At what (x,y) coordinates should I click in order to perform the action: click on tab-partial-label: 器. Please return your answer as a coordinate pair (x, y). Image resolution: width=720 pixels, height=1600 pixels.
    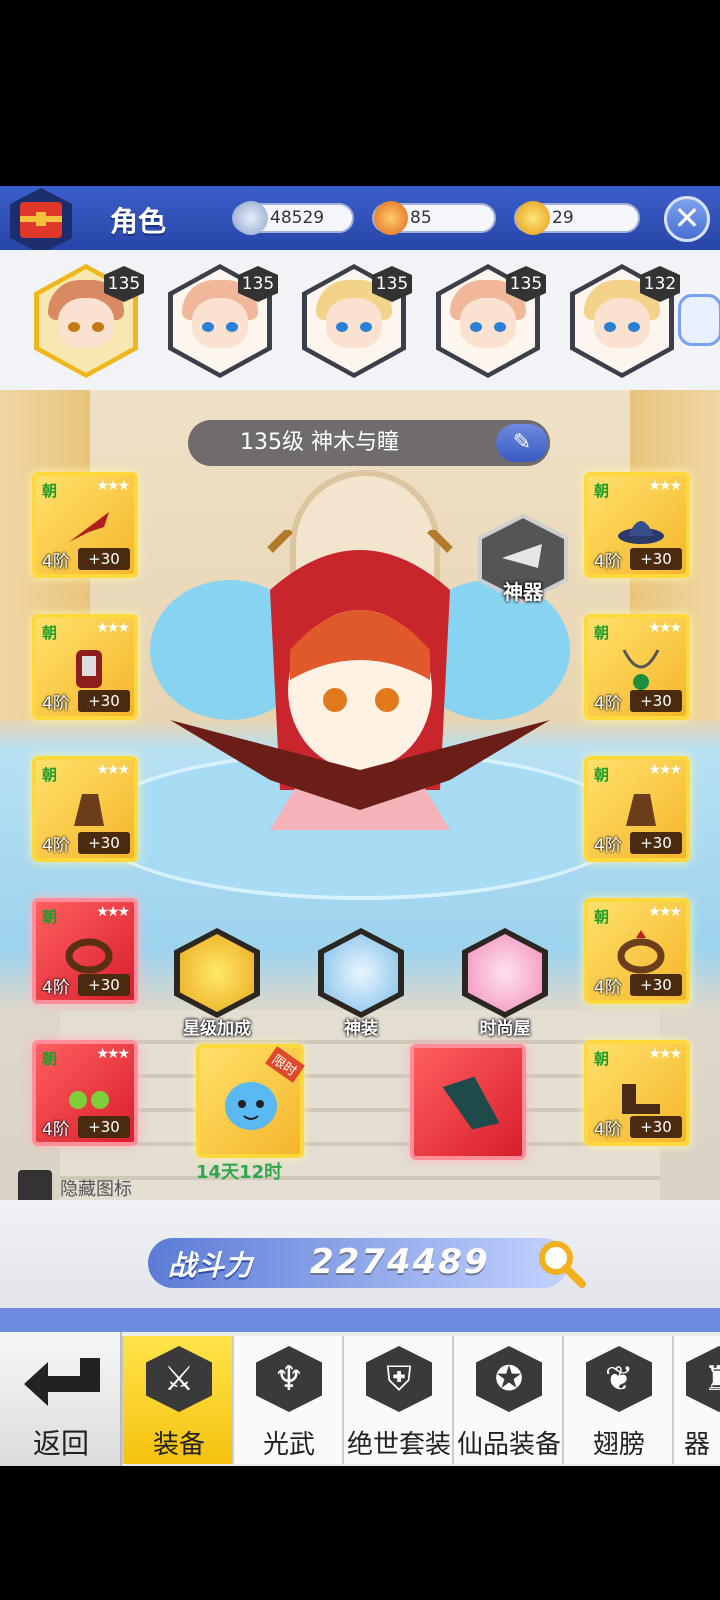
    Looking at the image, I should click on (697, 1445).